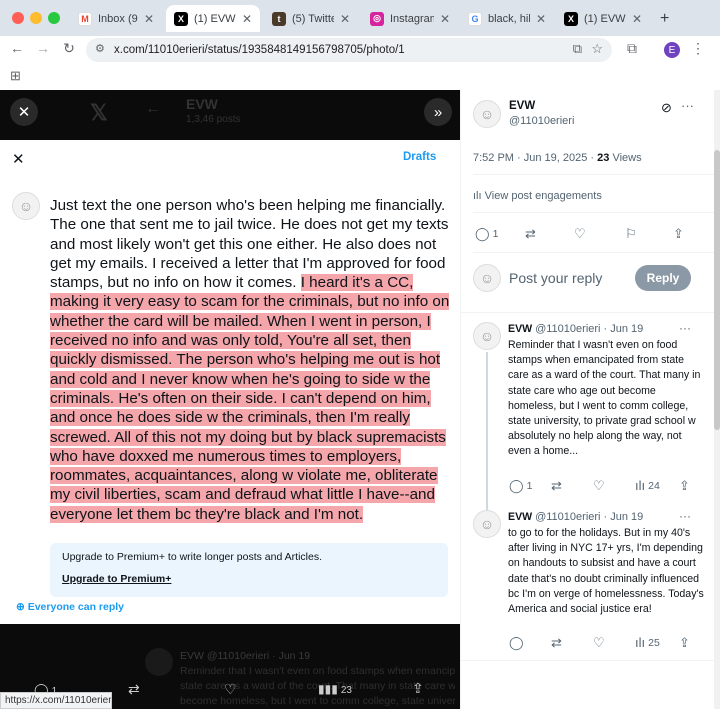 The width and height of the screenshot is (720, 709). What do you see at coordinates (230, 689) in the screenshot?
I see `viewer-like-icon: ♡` at bounding box center [230, 689].